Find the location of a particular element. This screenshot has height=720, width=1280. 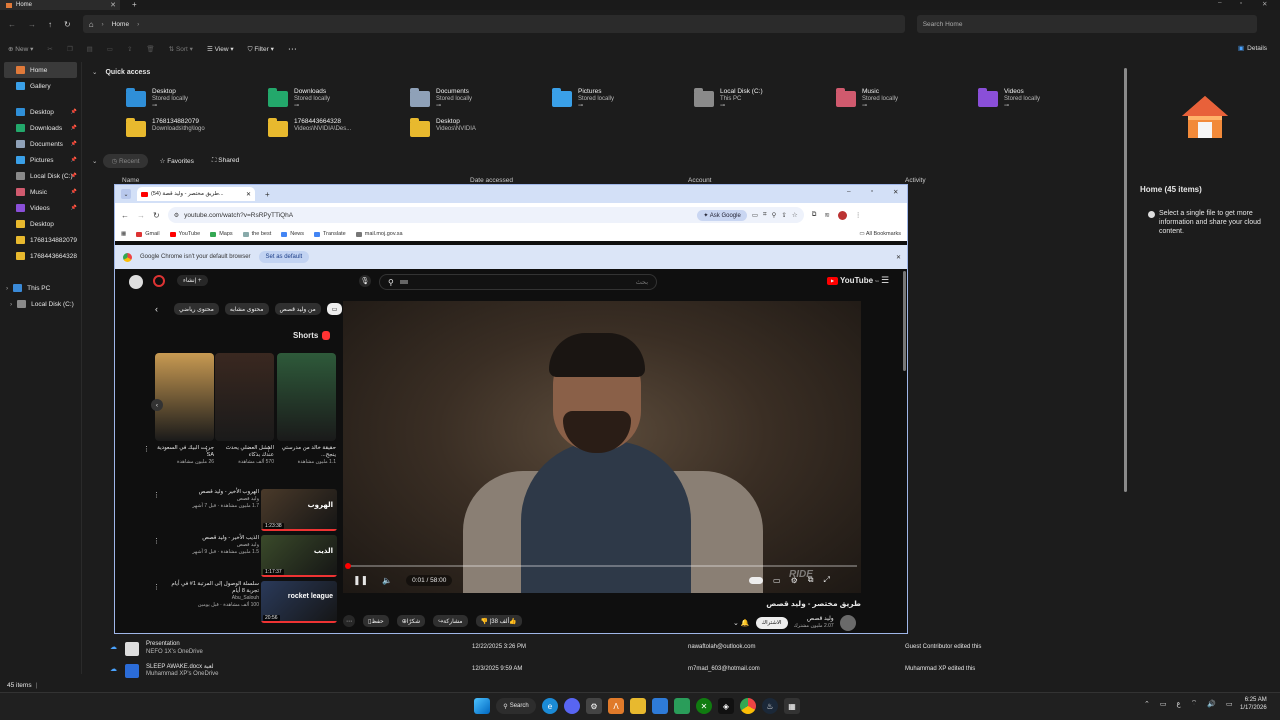

up-icon: ↑ is located at coordinates (50, 24).